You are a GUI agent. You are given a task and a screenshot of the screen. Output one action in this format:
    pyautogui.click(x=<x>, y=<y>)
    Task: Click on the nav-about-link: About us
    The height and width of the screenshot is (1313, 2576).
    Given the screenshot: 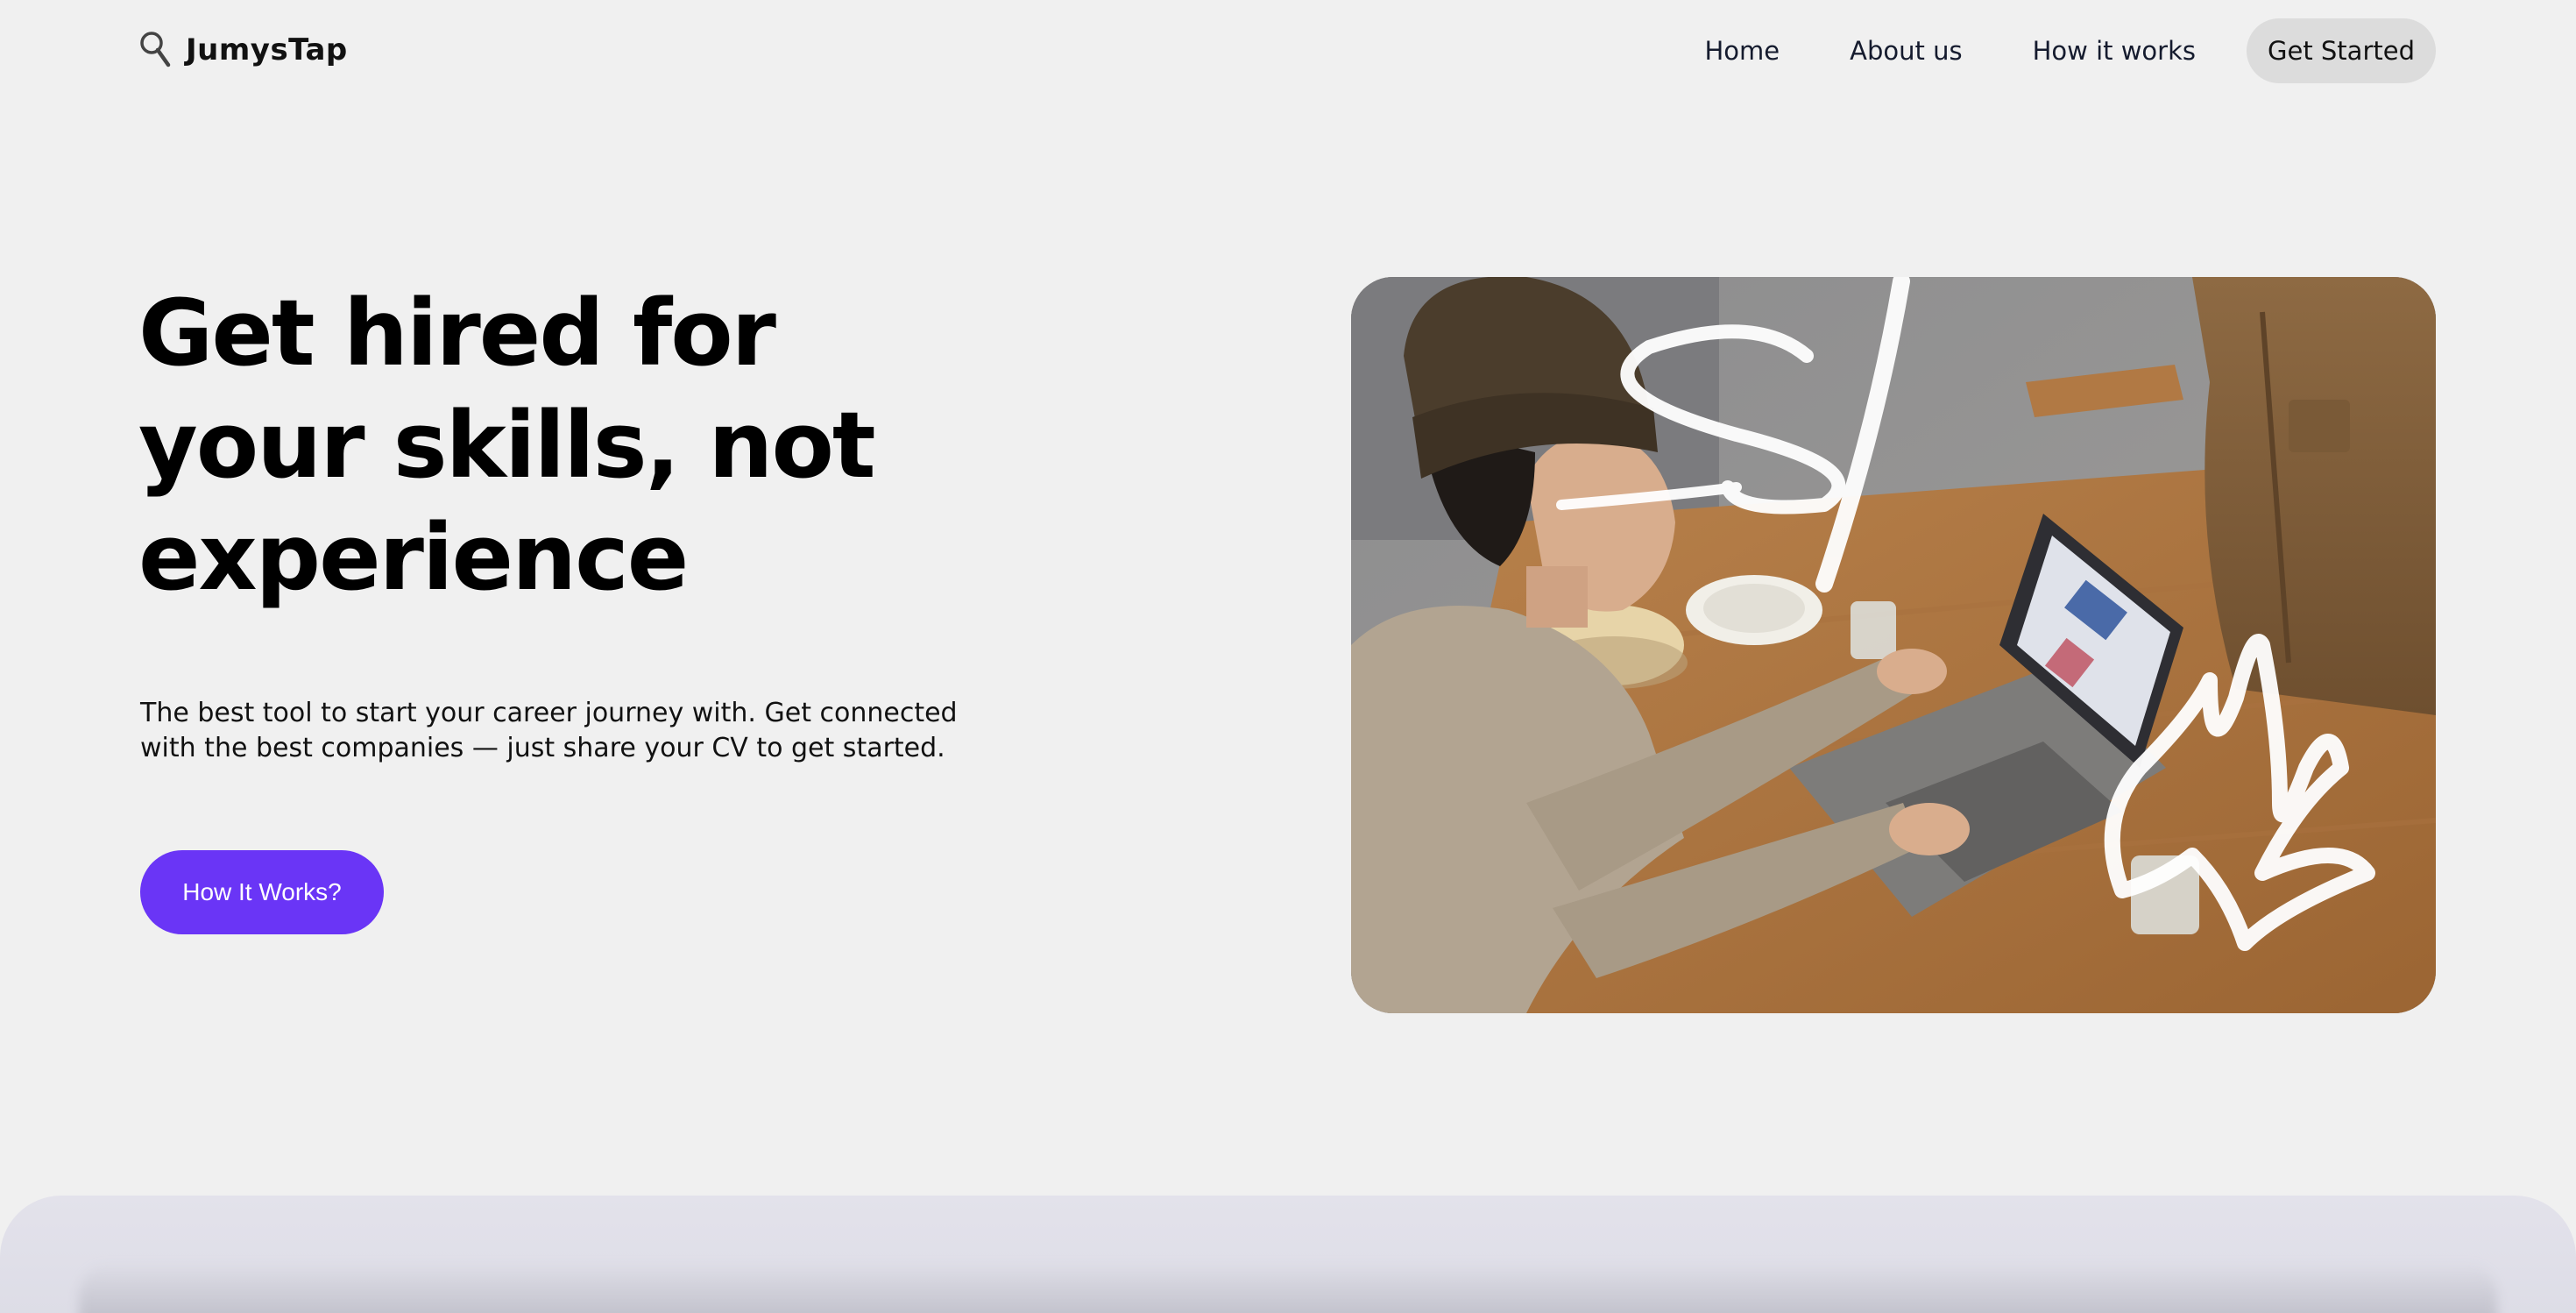 What is the action you would take?
    pyautogui.click(x=1906, y=50)
    